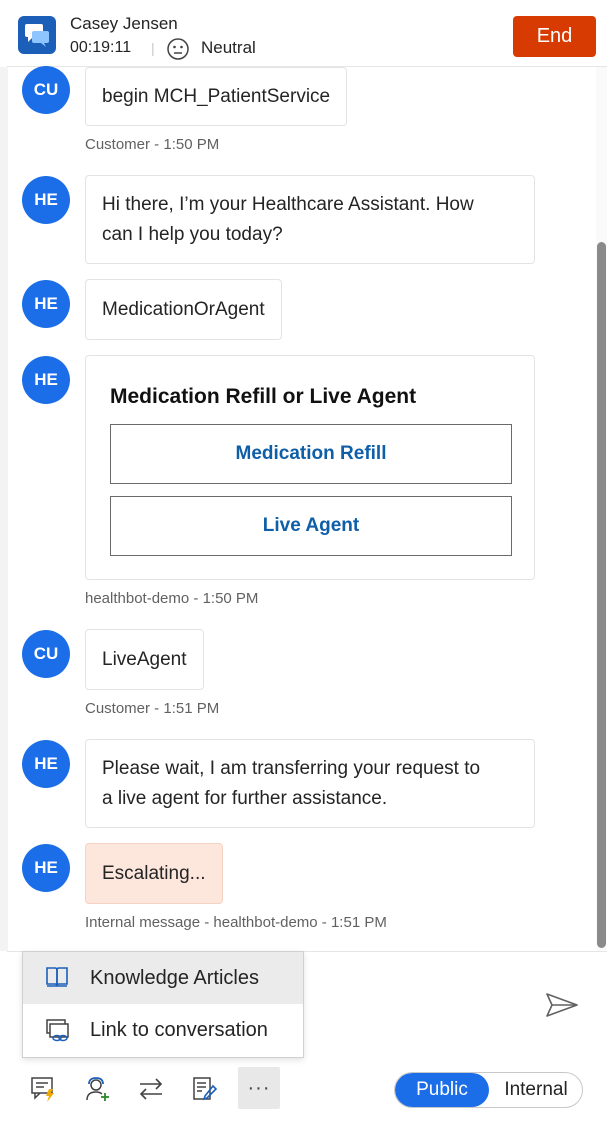 The image size is (607, 1127). What do you see at coordinates (259, 1088) in the screenshot?
I see `more-options-button: ···` at bounding box center [259, 1088].